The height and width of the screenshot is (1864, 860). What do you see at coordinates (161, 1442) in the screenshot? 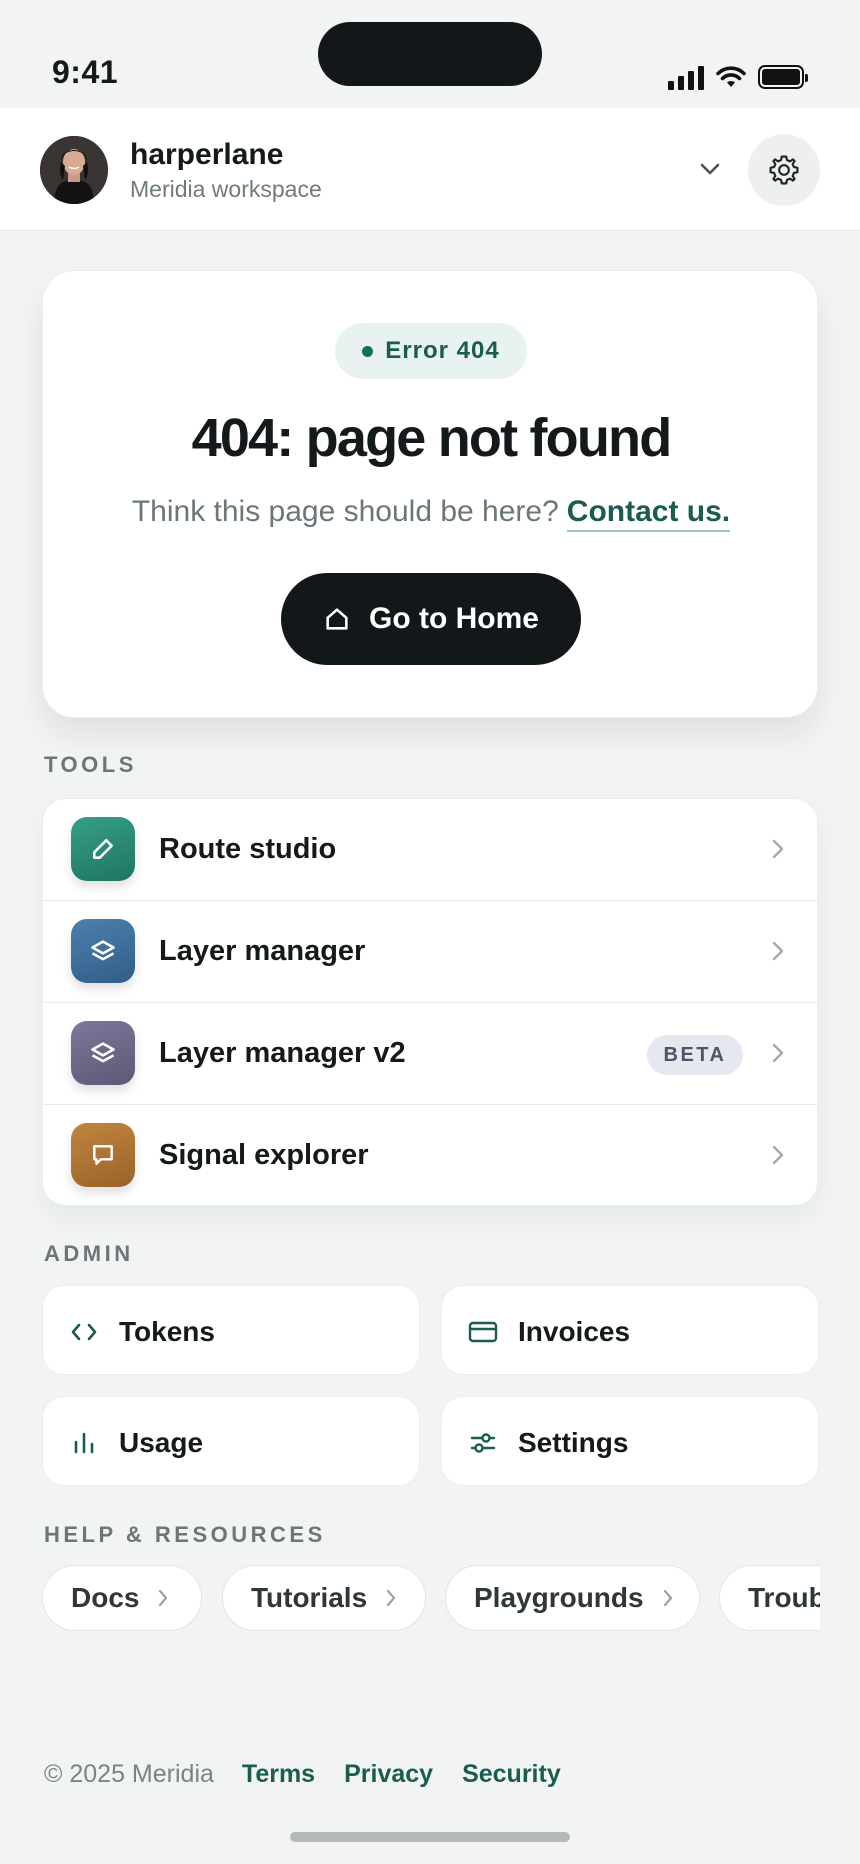
I see `admin-tile-label: Usage` at bounding box center [161, 1442].